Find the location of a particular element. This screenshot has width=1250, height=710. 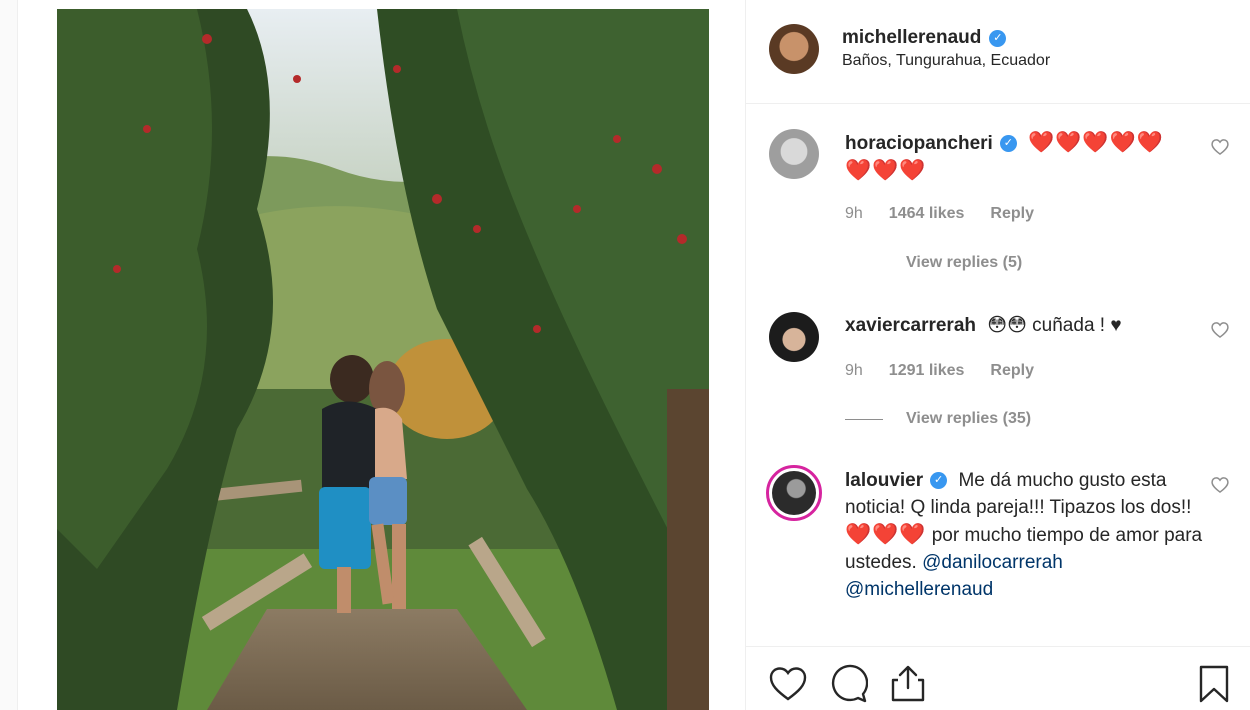

comment-body: 😳😳 cuñada ! ♥ is located at coordinates (1054, 325).